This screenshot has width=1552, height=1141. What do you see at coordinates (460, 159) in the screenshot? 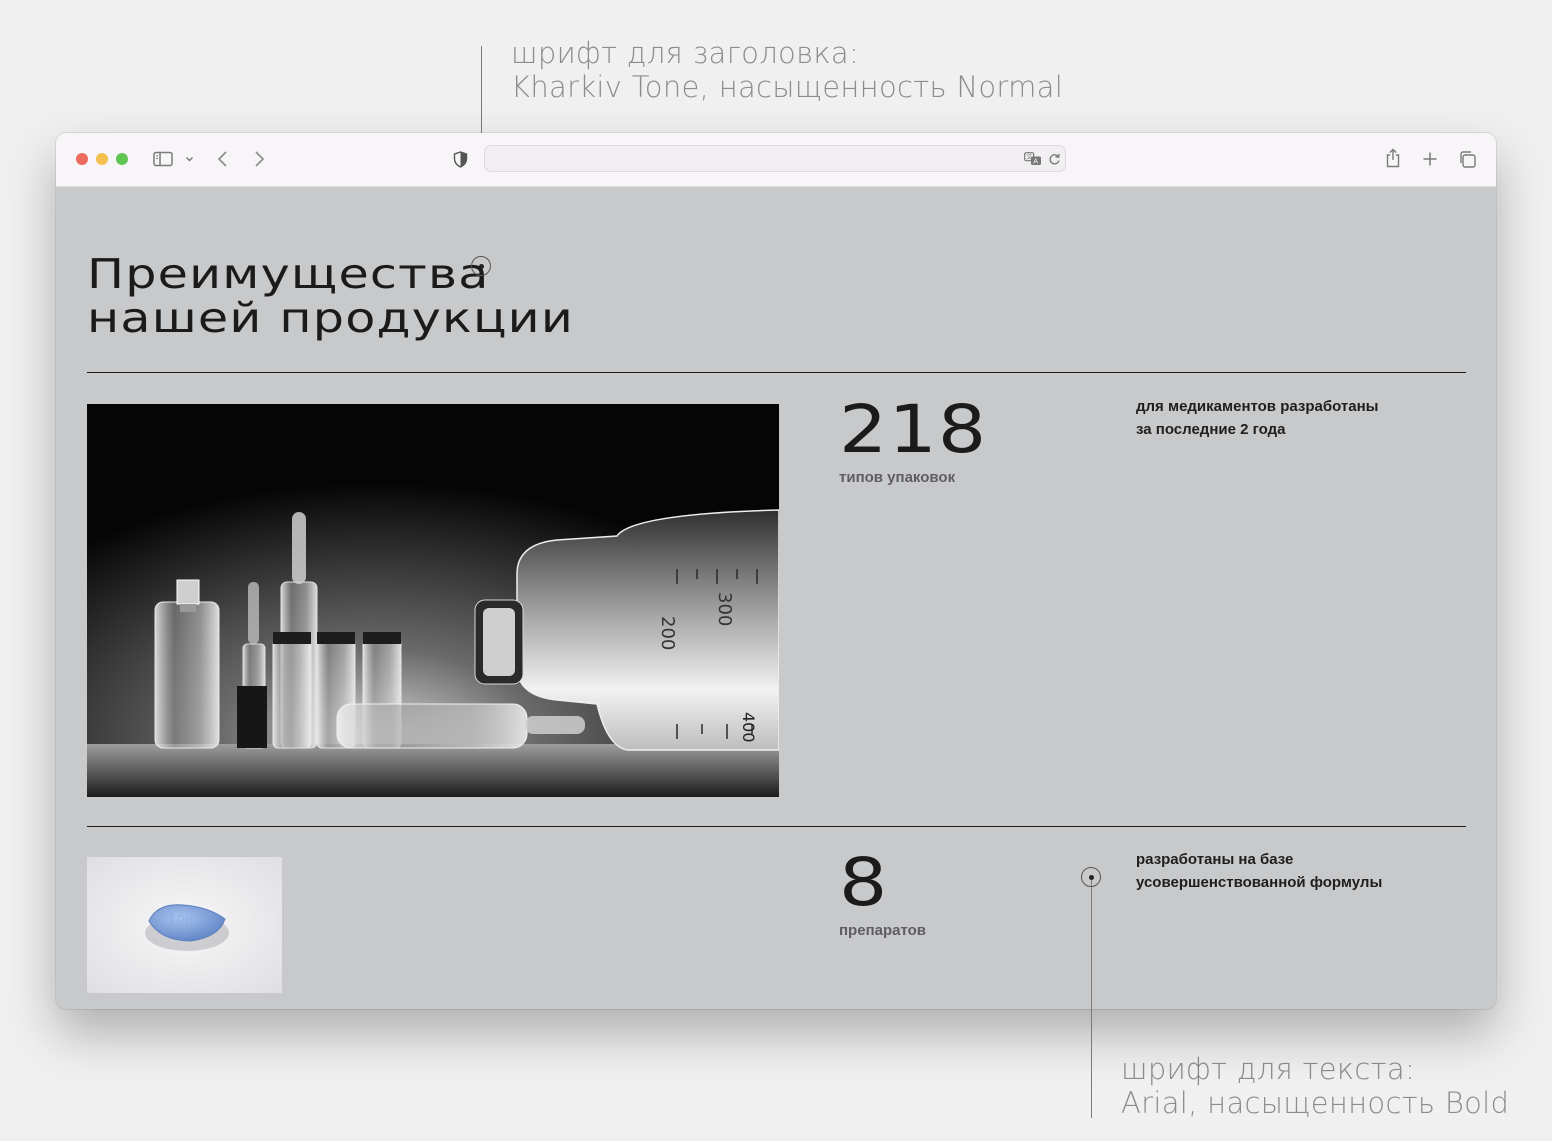
I see `shield-icon` at bounding box center [460, 159].